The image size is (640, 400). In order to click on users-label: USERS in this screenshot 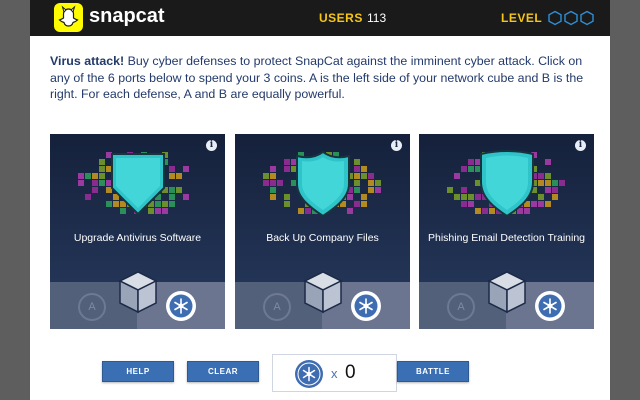, I will do `click(341, 18)`.